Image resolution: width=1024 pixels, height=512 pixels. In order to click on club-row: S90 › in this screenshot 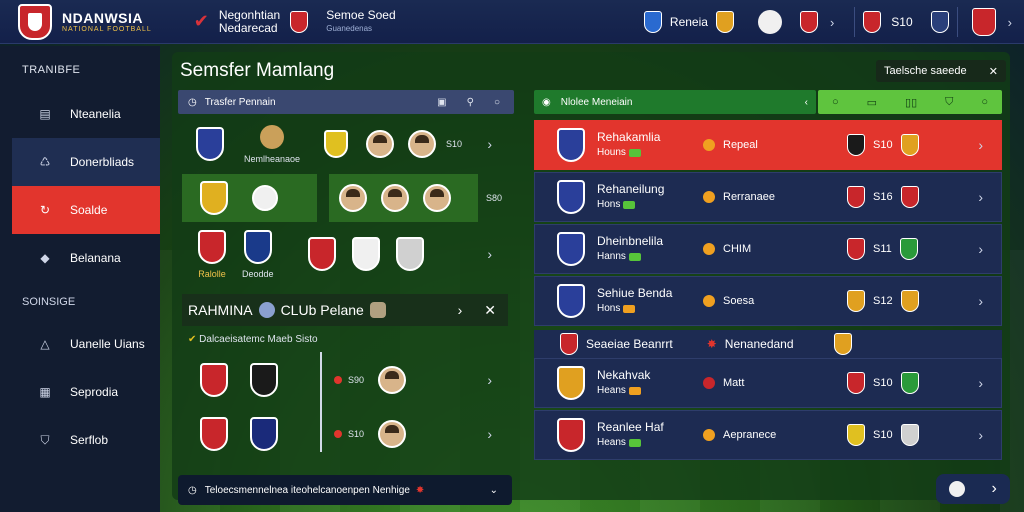, I will do `click(342, 380)`.